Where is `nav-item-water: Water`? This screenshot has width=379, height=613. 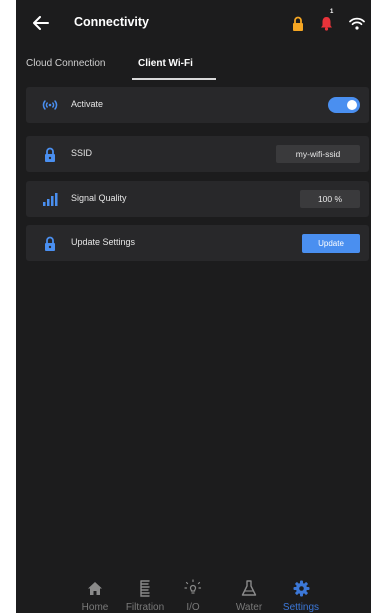 nav-item-water: Water is located at coordinates (249, 589).